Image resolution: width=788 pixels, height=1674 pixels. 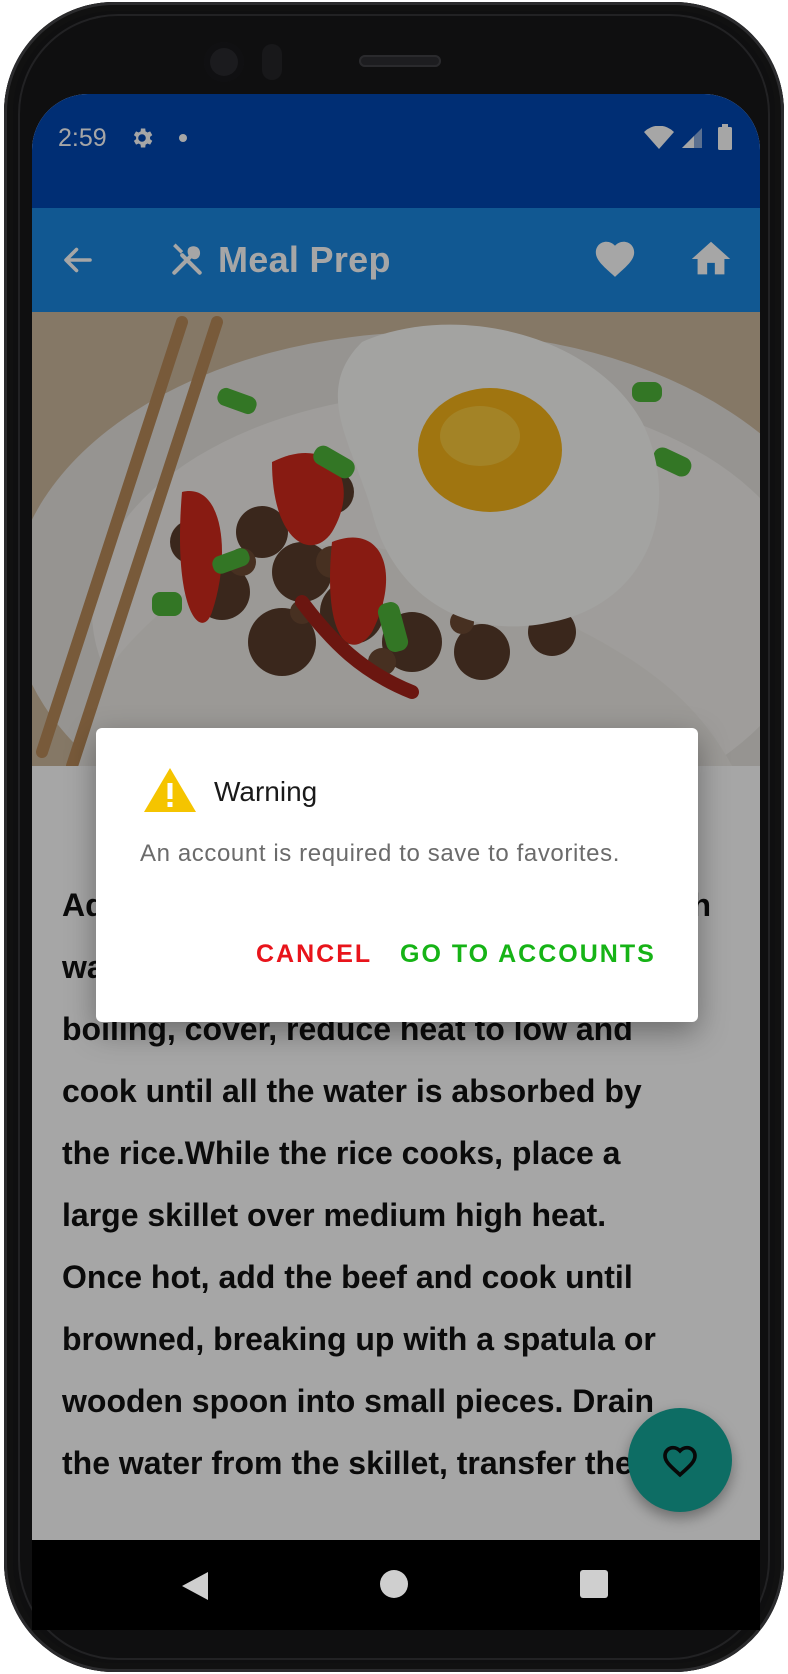 What do you see at coordinates (224, 62) in the screenshot?
I see `front-camera` at bounding box center [224, 62].